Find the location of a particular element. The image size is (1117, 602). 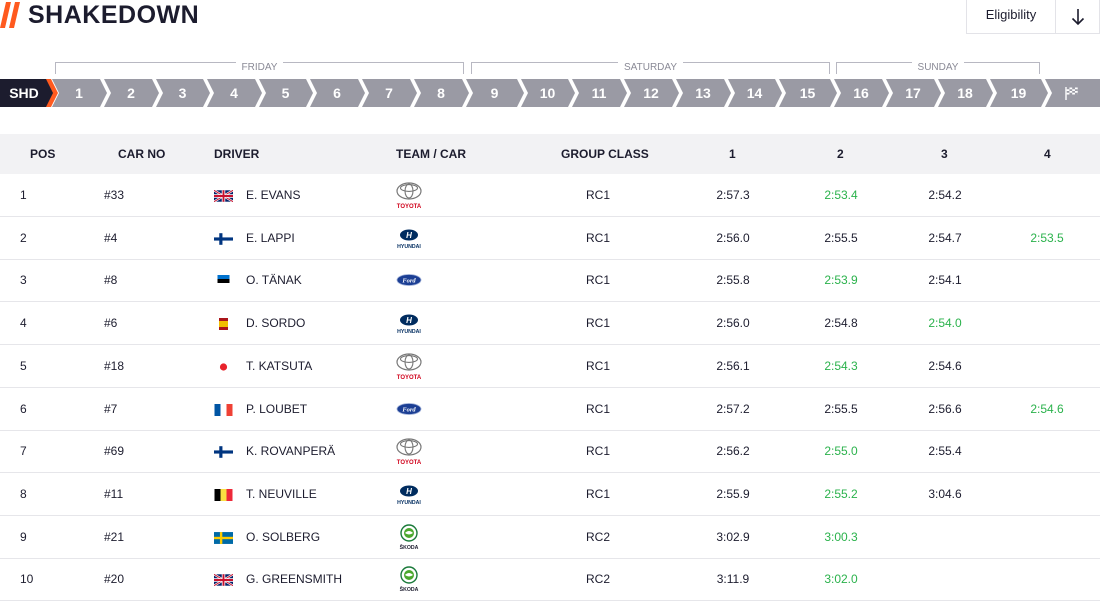

row-driver-name: E. EVANS is located at coordinates (273, 195).